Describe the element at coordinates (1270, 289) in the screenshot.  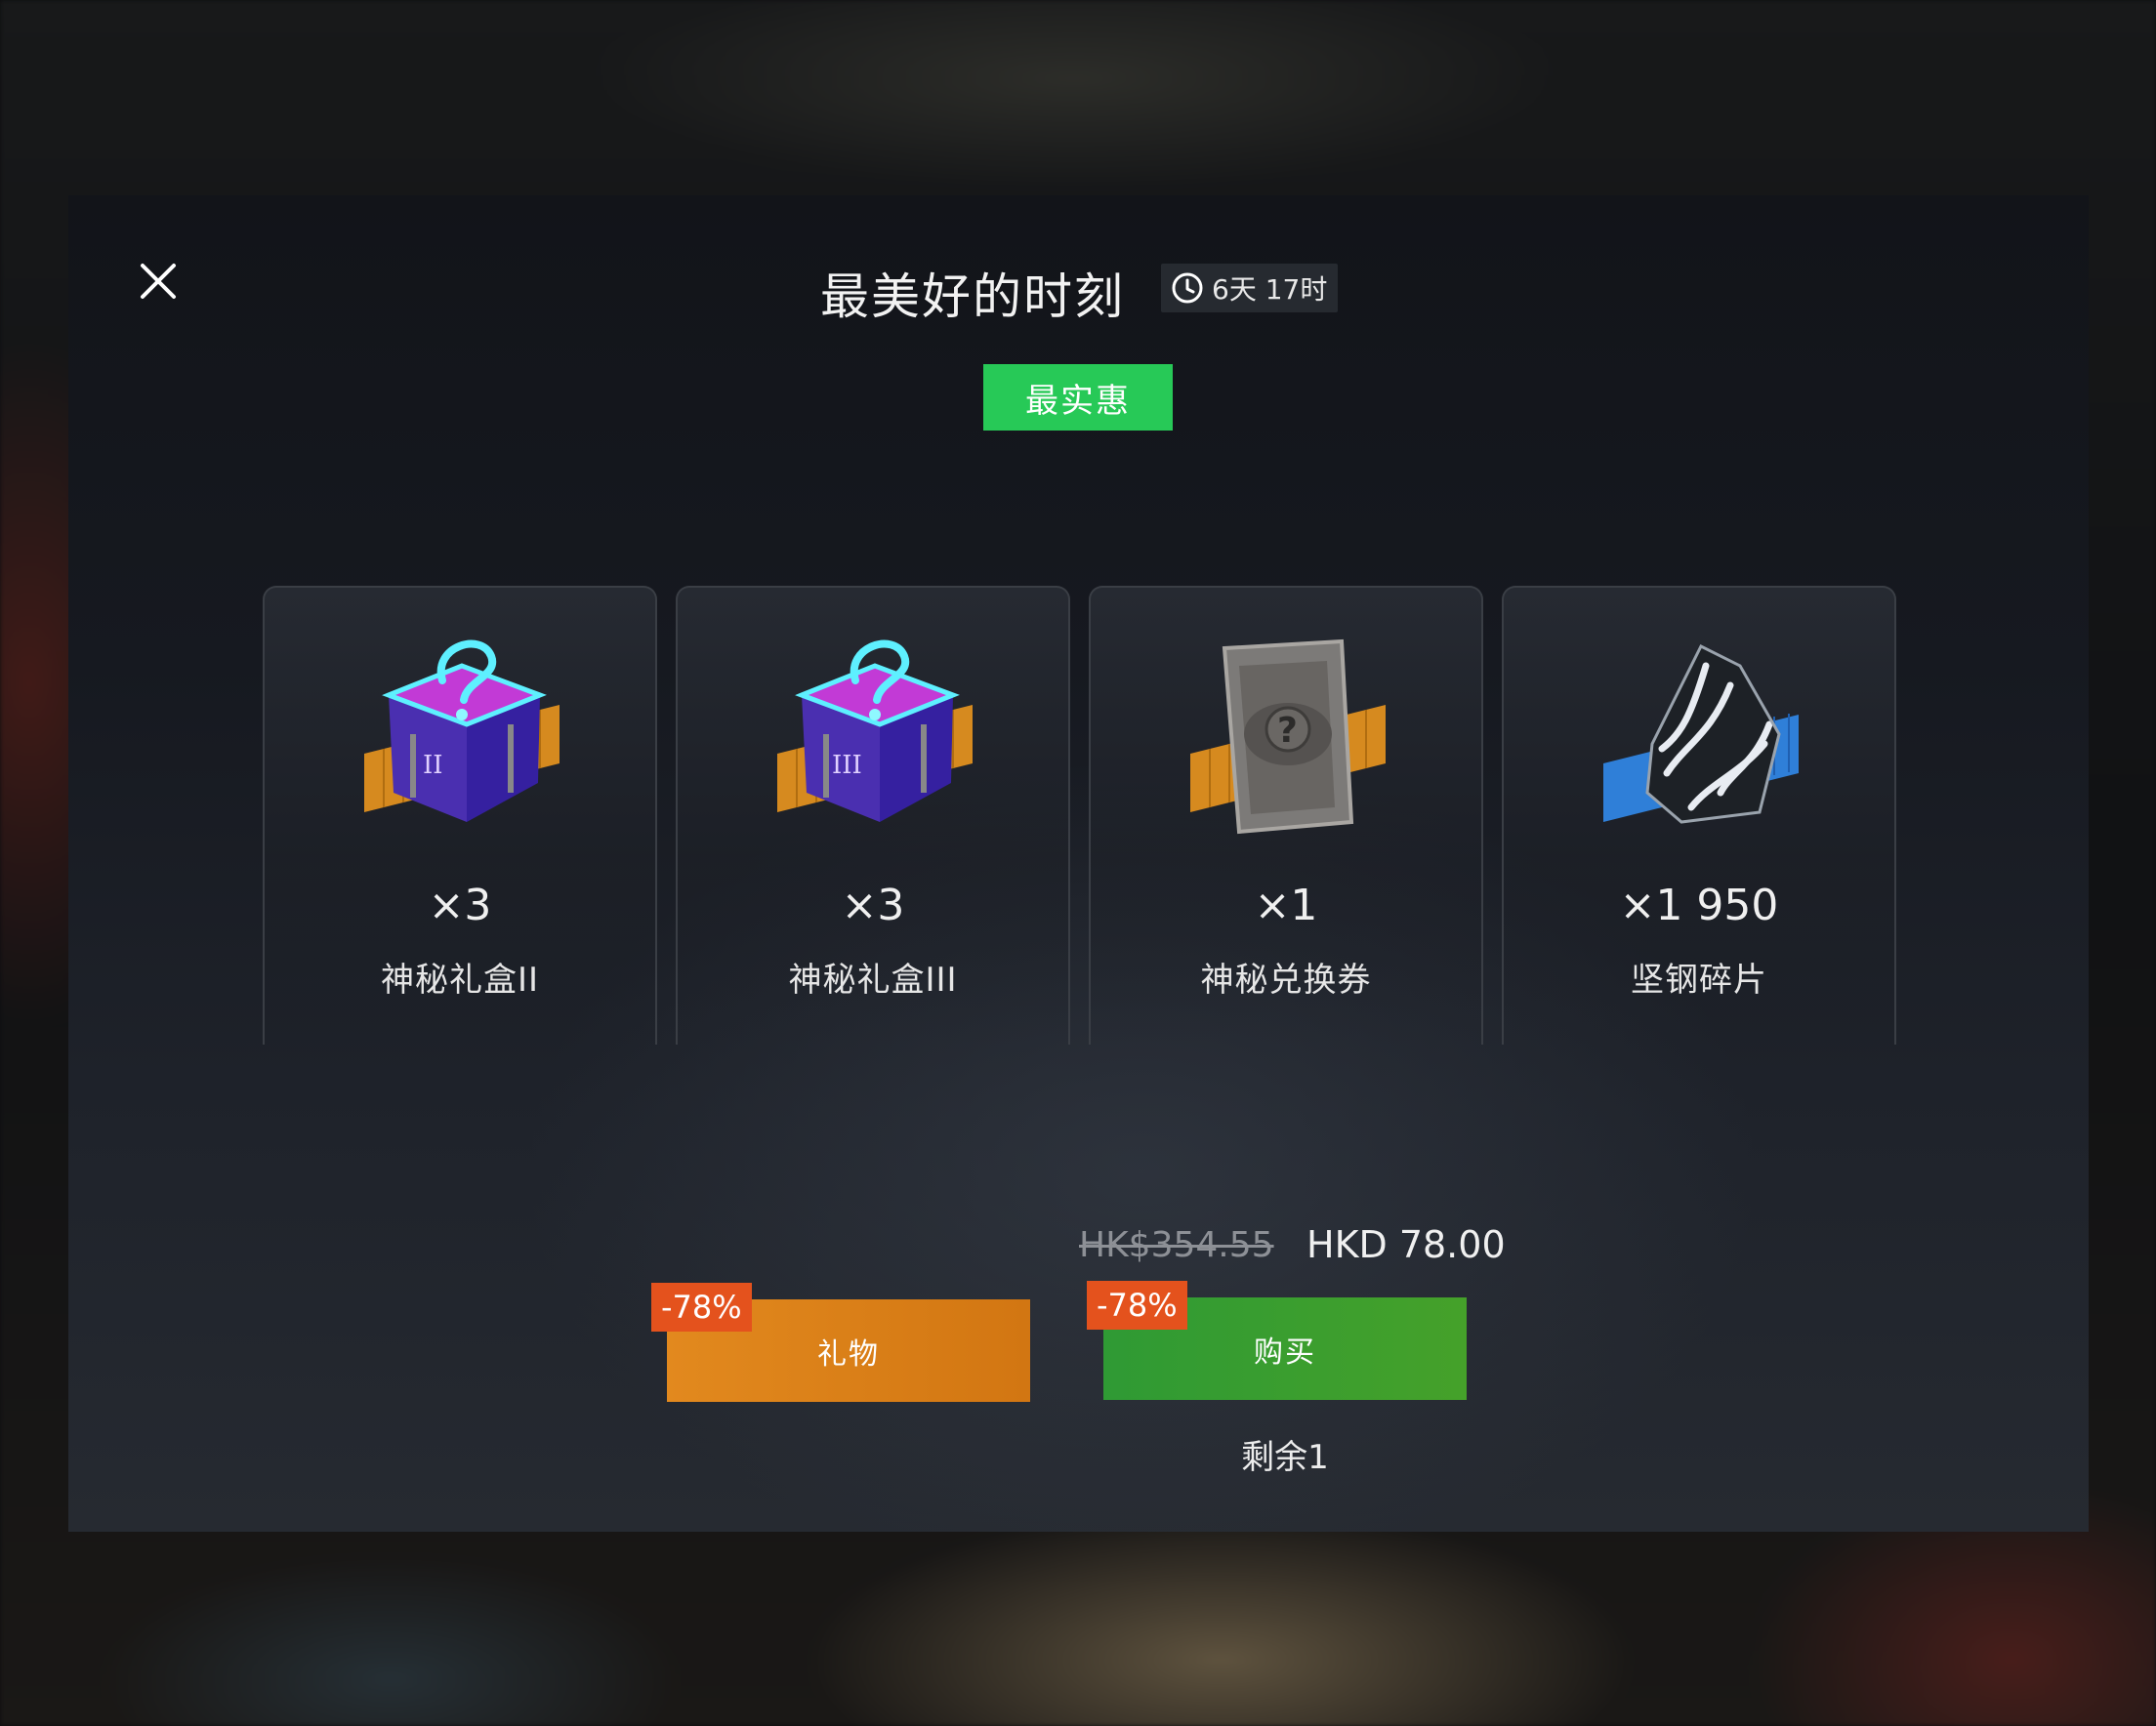
I see `timer-text: 6天 17时` at that location.